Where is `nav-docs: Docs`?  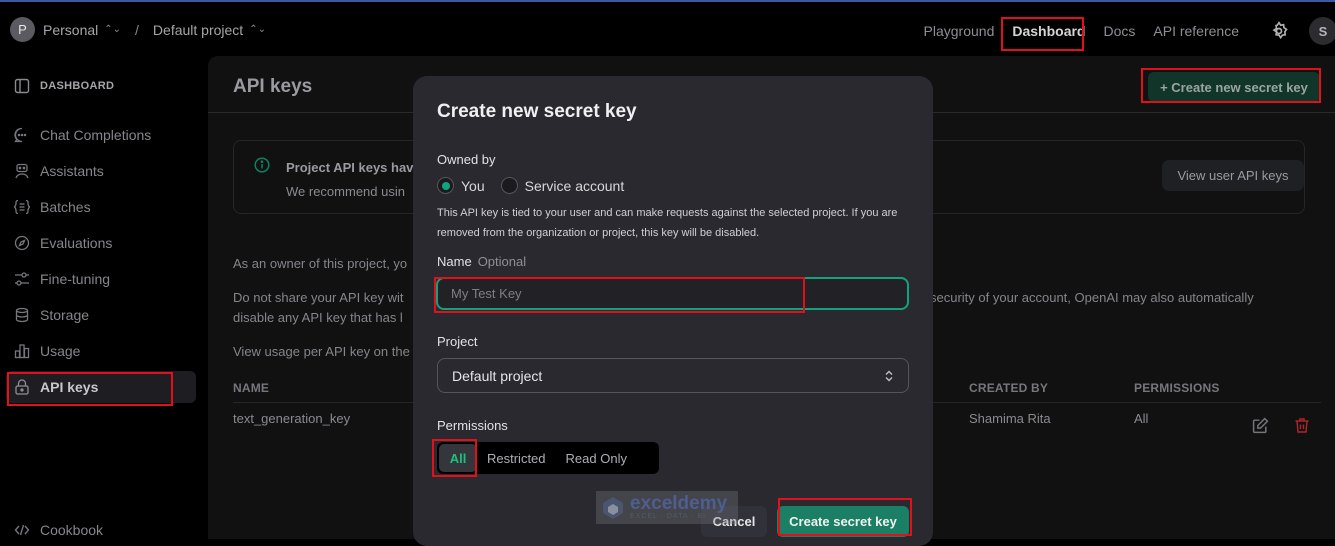 nav-docs: Docs is located at coordinates (1119, 31).